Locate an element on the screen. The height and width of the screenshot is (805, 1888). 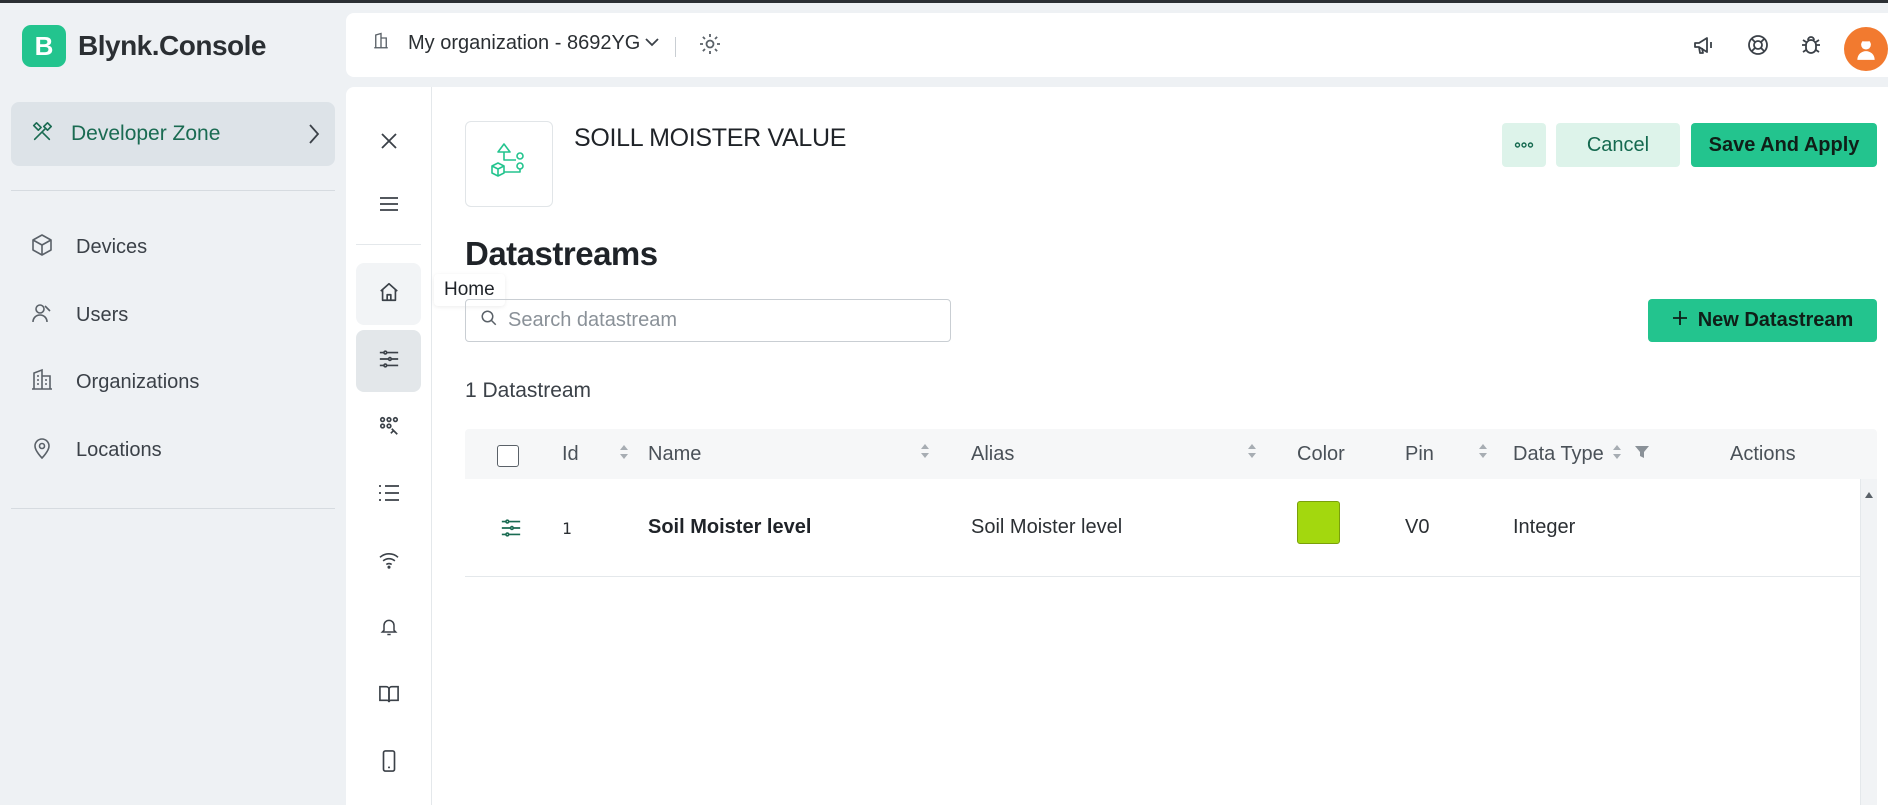
column-header-data-type: Data Type is located at coordinates (1581, 454).